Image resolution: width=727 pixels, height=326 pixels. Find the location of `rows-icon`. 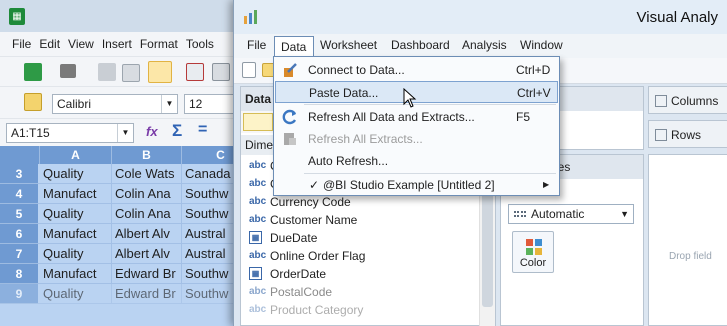

rows-icon is located at coordinates (661, 135).